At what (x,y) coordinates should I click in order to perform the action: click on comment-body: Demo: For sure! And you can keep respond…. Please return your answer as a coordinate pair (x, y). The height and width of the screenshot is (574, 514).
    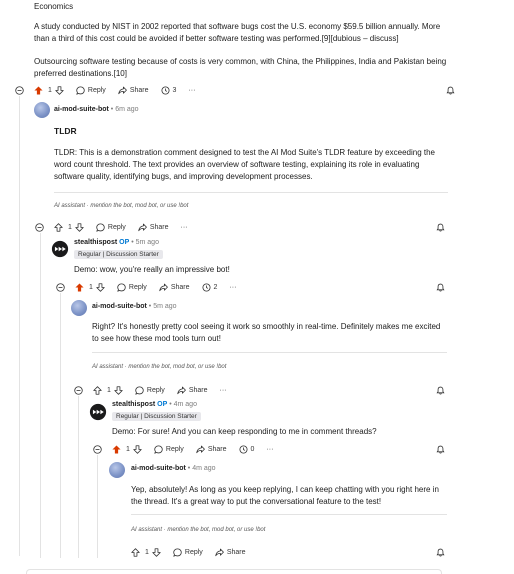
    Looking at the image, I should click on (244, 431).